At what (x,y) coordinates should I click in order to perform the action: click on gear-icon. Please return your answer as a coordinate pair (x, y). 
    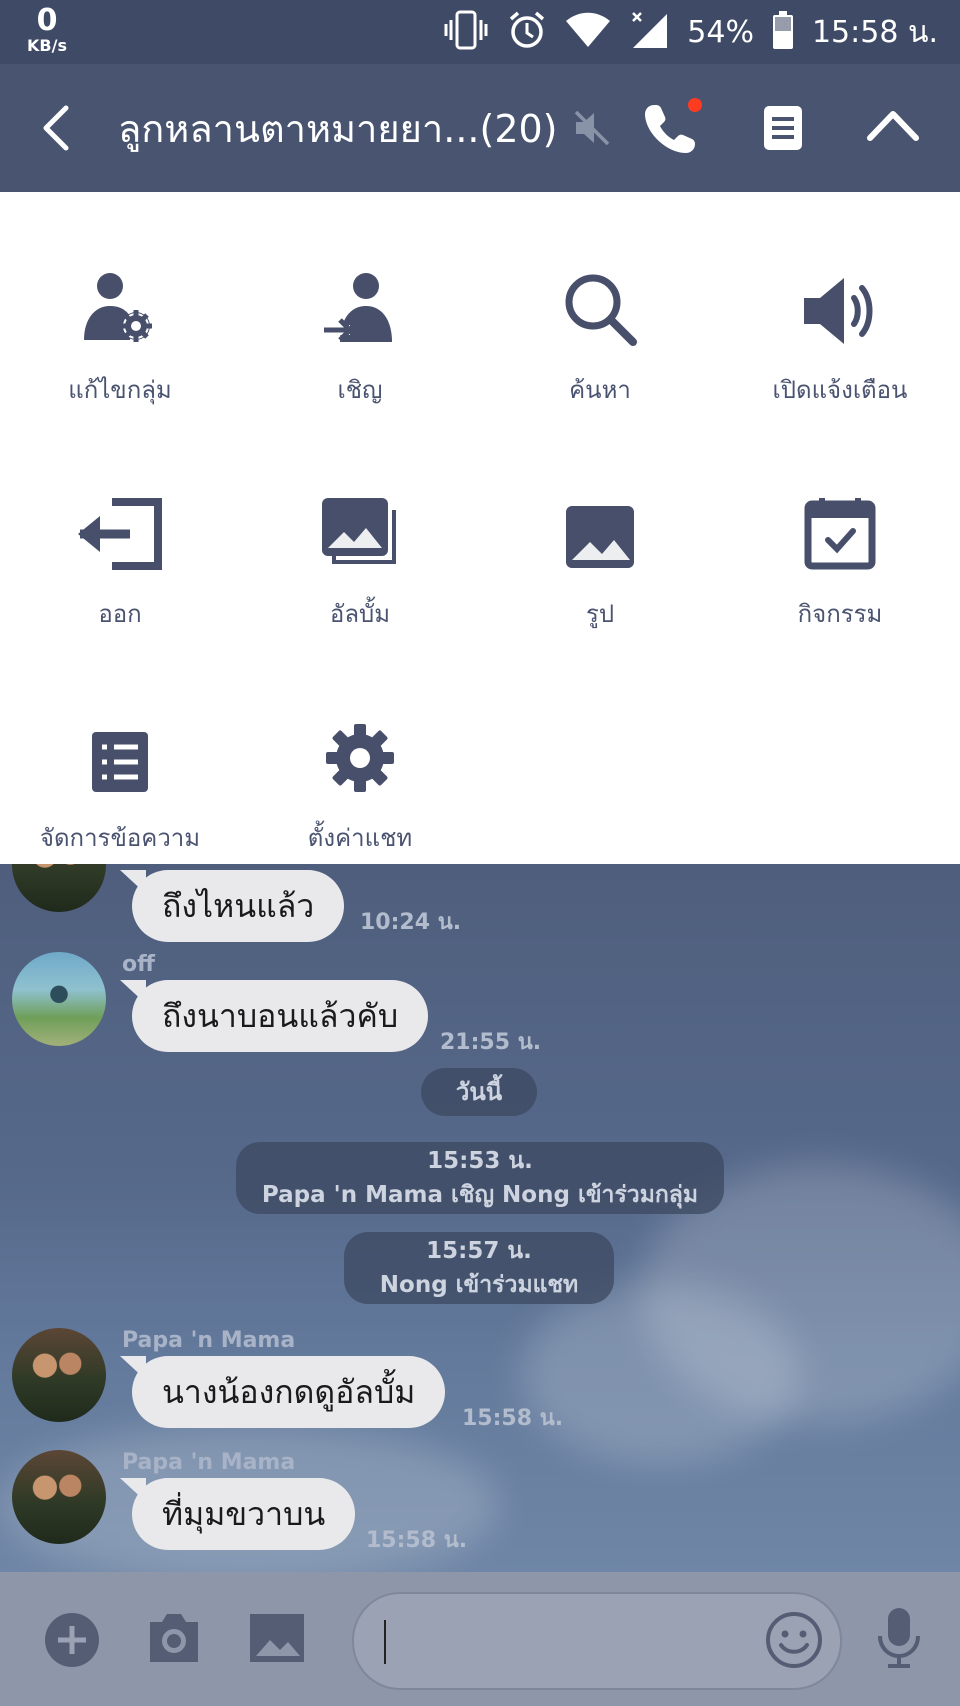
    Looking at the image, I should click on (360, 758).